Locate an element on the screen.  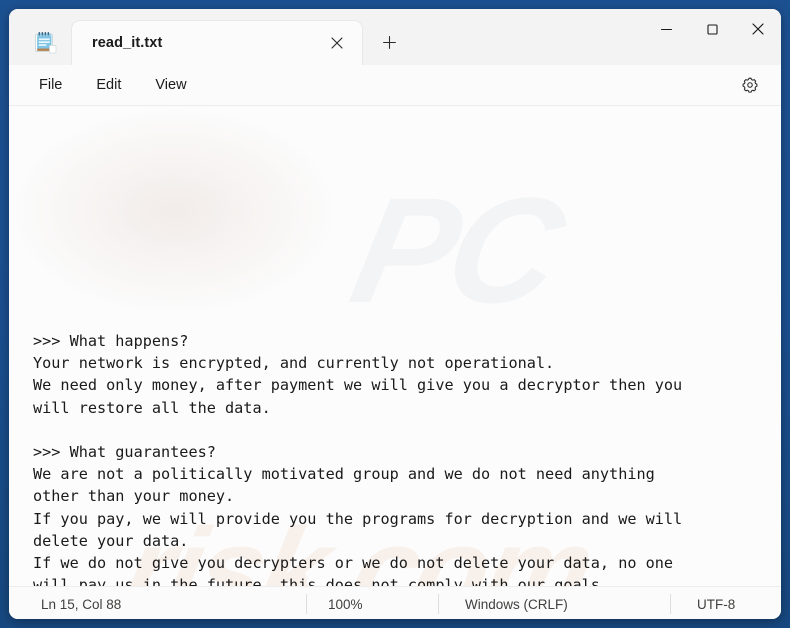
tab-strip: read_it.txt is located at coordinates (239, 41).